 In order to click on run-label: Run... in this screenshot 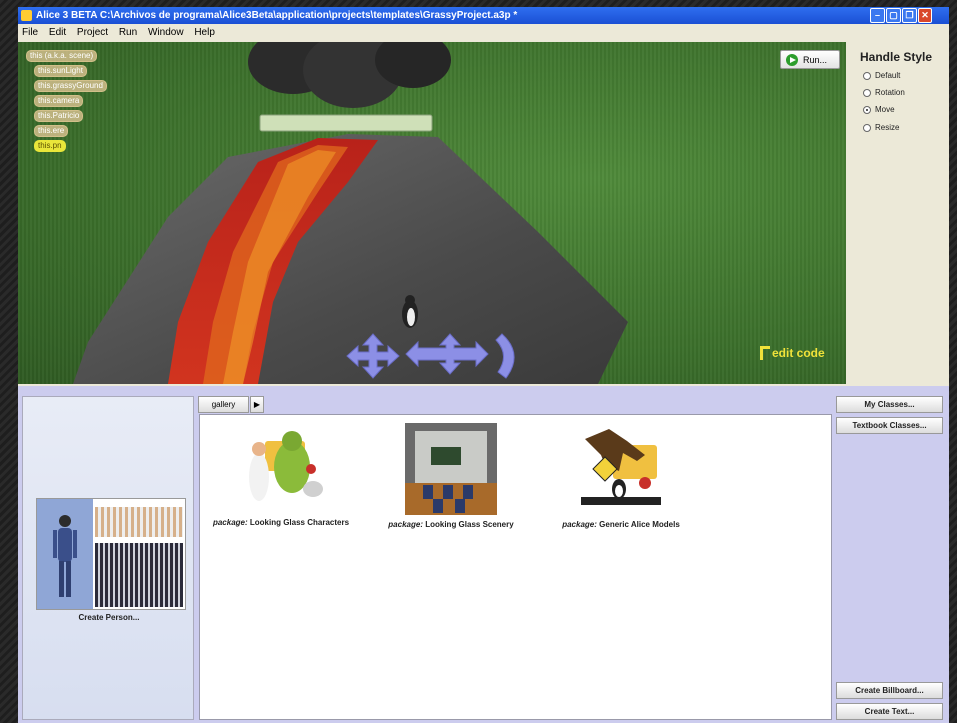, I will do `click(815, 60)`.